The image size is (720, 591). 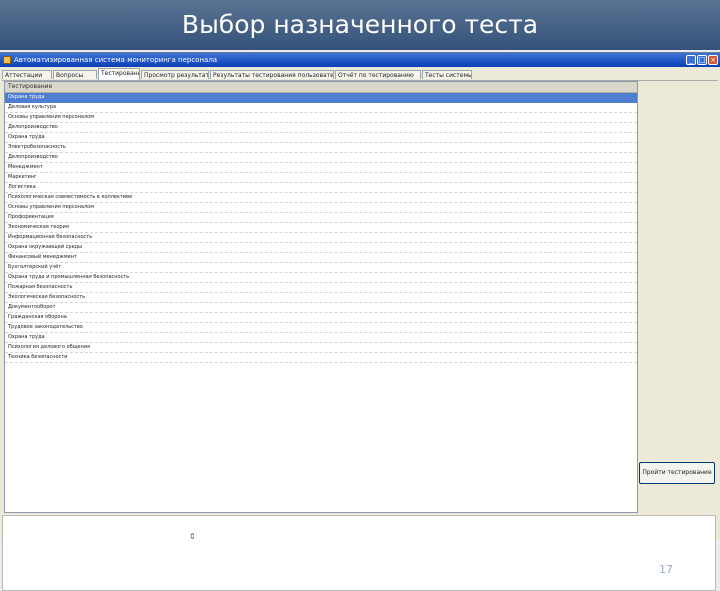 I want to click on list-item: Техника безопасности, so click(x=321, y=358).